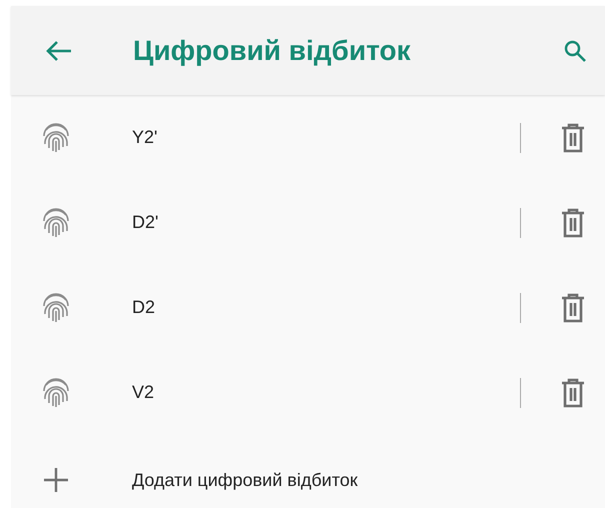 The image size is (605, 515). What do you see at coordinates (326, 392) in the screenshot?
I see `fingerprint-name: V2` at bounding box center [326, 392].